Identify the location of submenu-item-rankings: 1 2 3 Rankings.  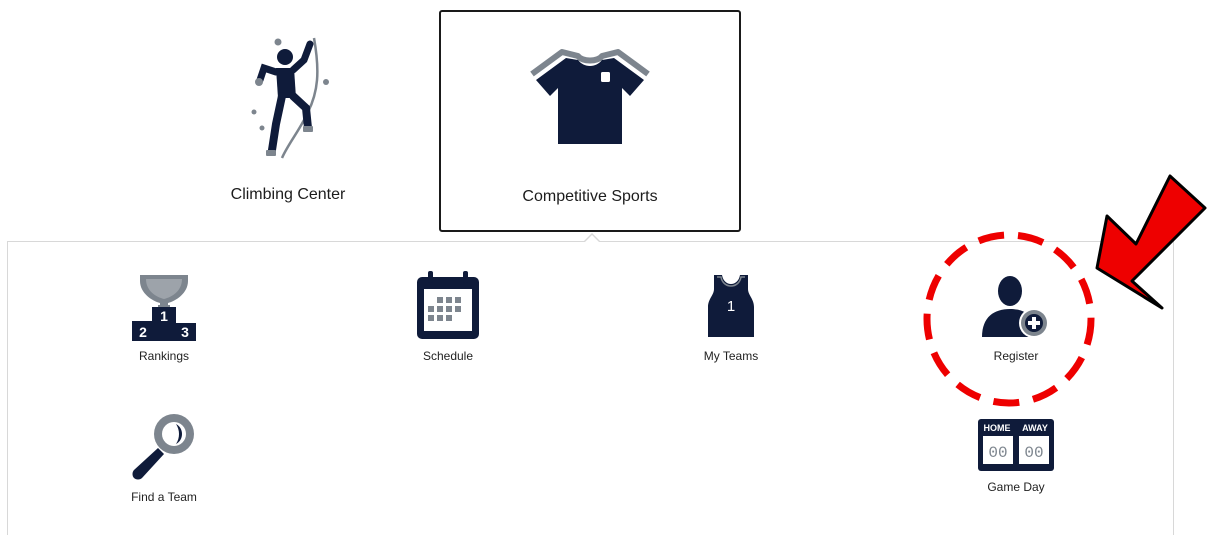
(164, 317).